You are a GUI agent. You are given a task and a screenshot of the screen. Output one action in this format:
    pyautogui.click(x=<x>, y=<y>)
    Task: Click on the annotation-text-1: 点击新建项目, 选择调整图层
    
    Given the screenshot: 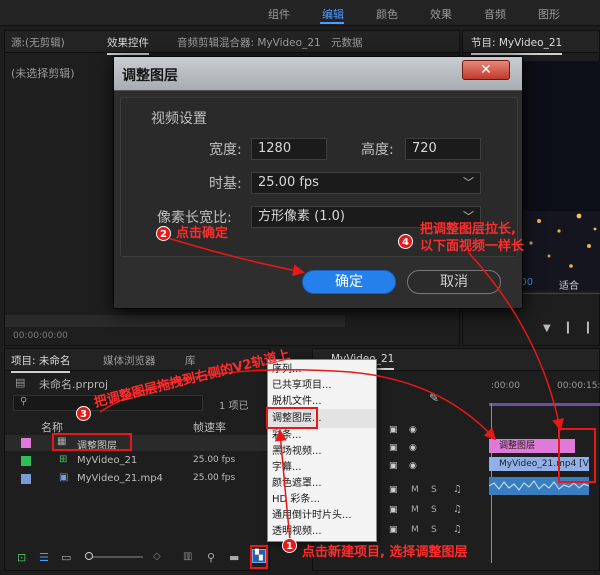 What is the action you would take?
    pyautogui.click(x=385, y=552)
    